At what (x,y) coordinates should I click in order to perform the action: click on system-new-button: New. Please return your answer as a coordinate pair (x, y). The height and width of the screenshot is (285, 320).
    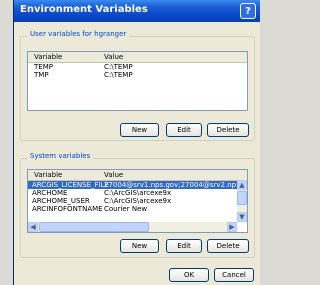
    Looking at the image, I should click on (139, 246).